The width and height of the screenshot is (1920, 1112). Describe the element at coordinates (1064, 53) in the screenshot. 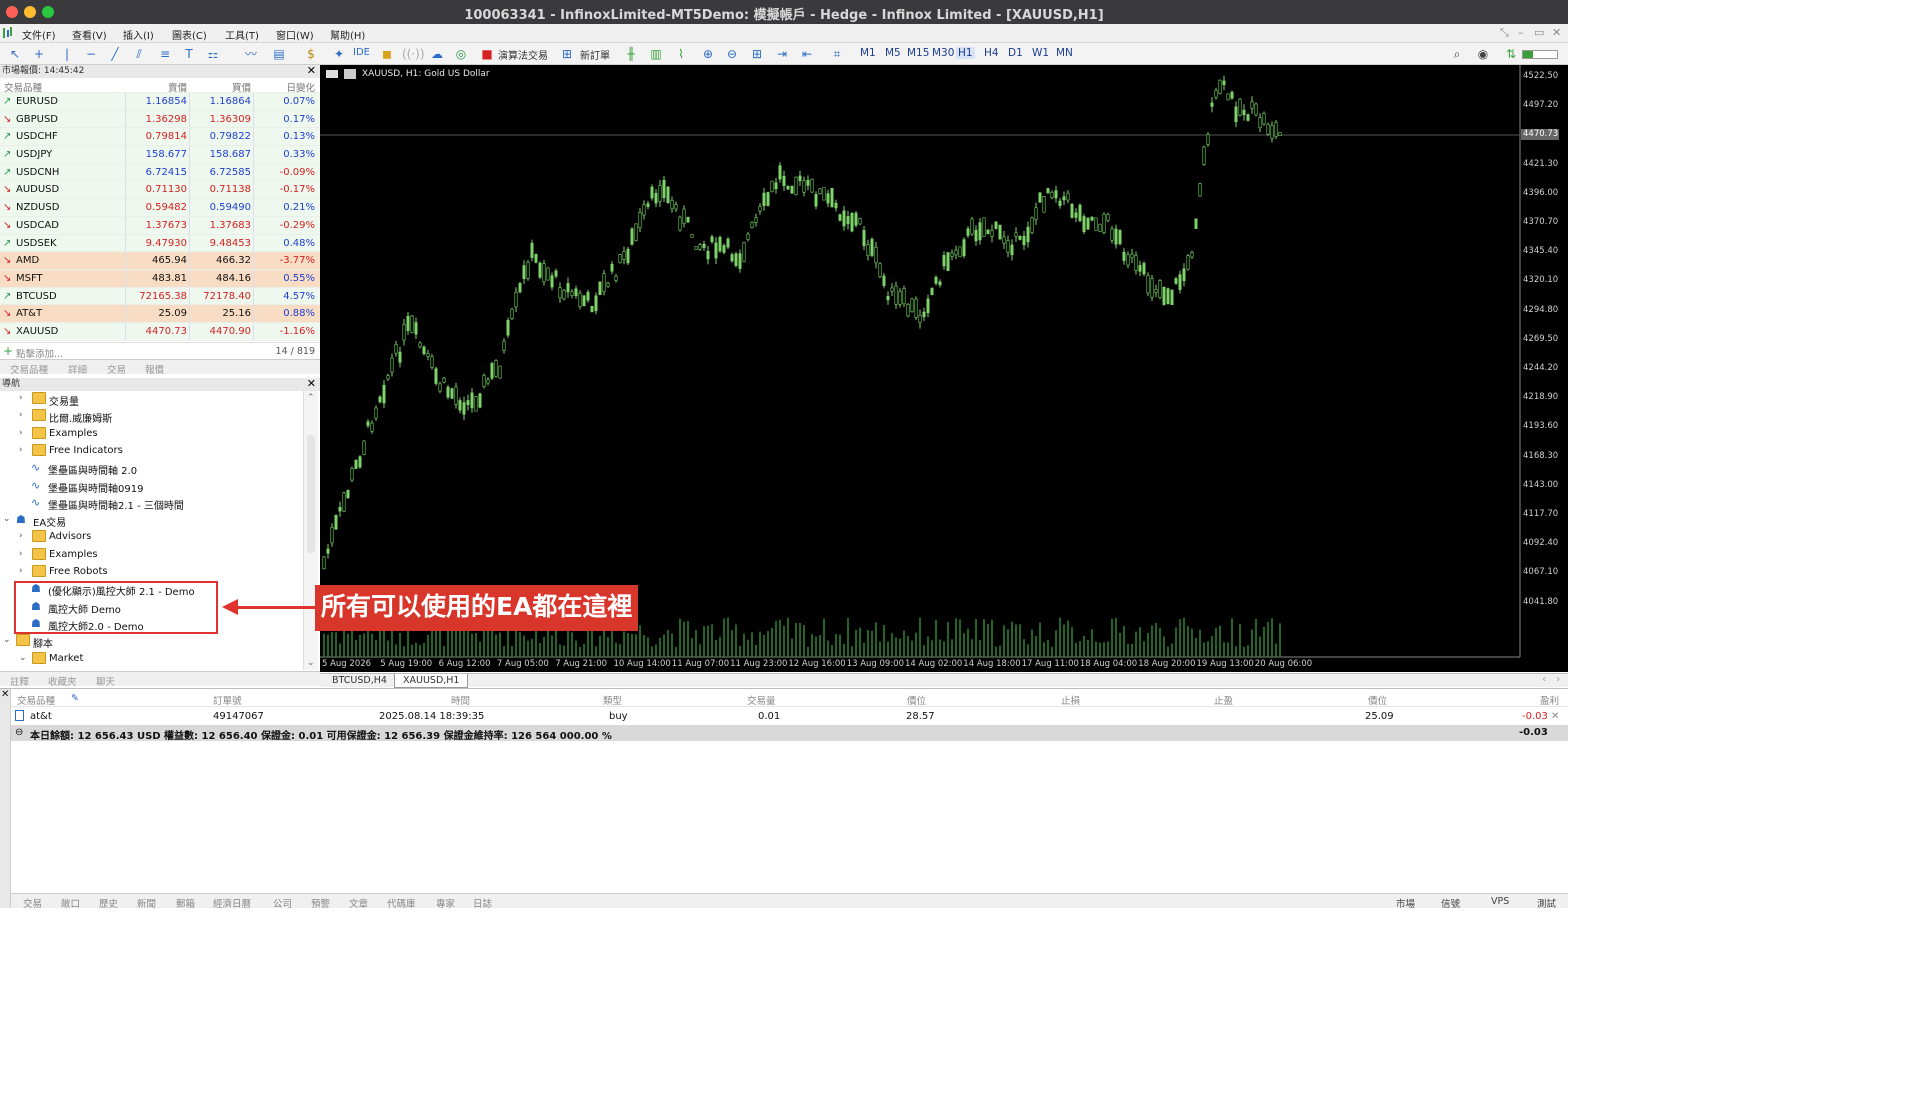

I see `tf-mn: MN` at that location.